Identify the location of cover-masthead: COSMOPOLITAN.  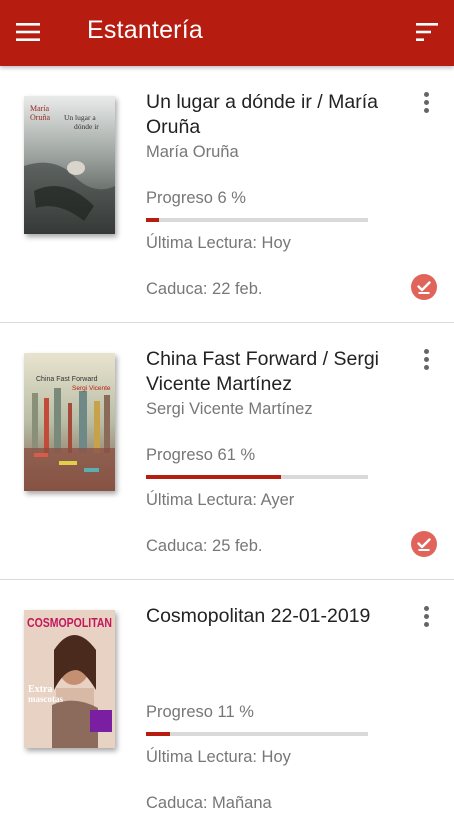
(69, 622).